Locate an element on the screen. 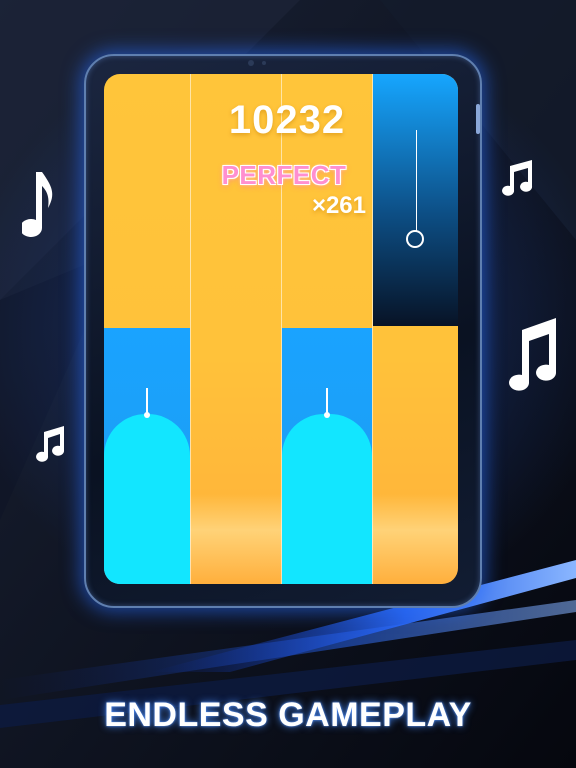 This screenshot has height=768, width=576. promo-headline: ENDLESS GAMEPLAY is located at coordinates (288, 715).